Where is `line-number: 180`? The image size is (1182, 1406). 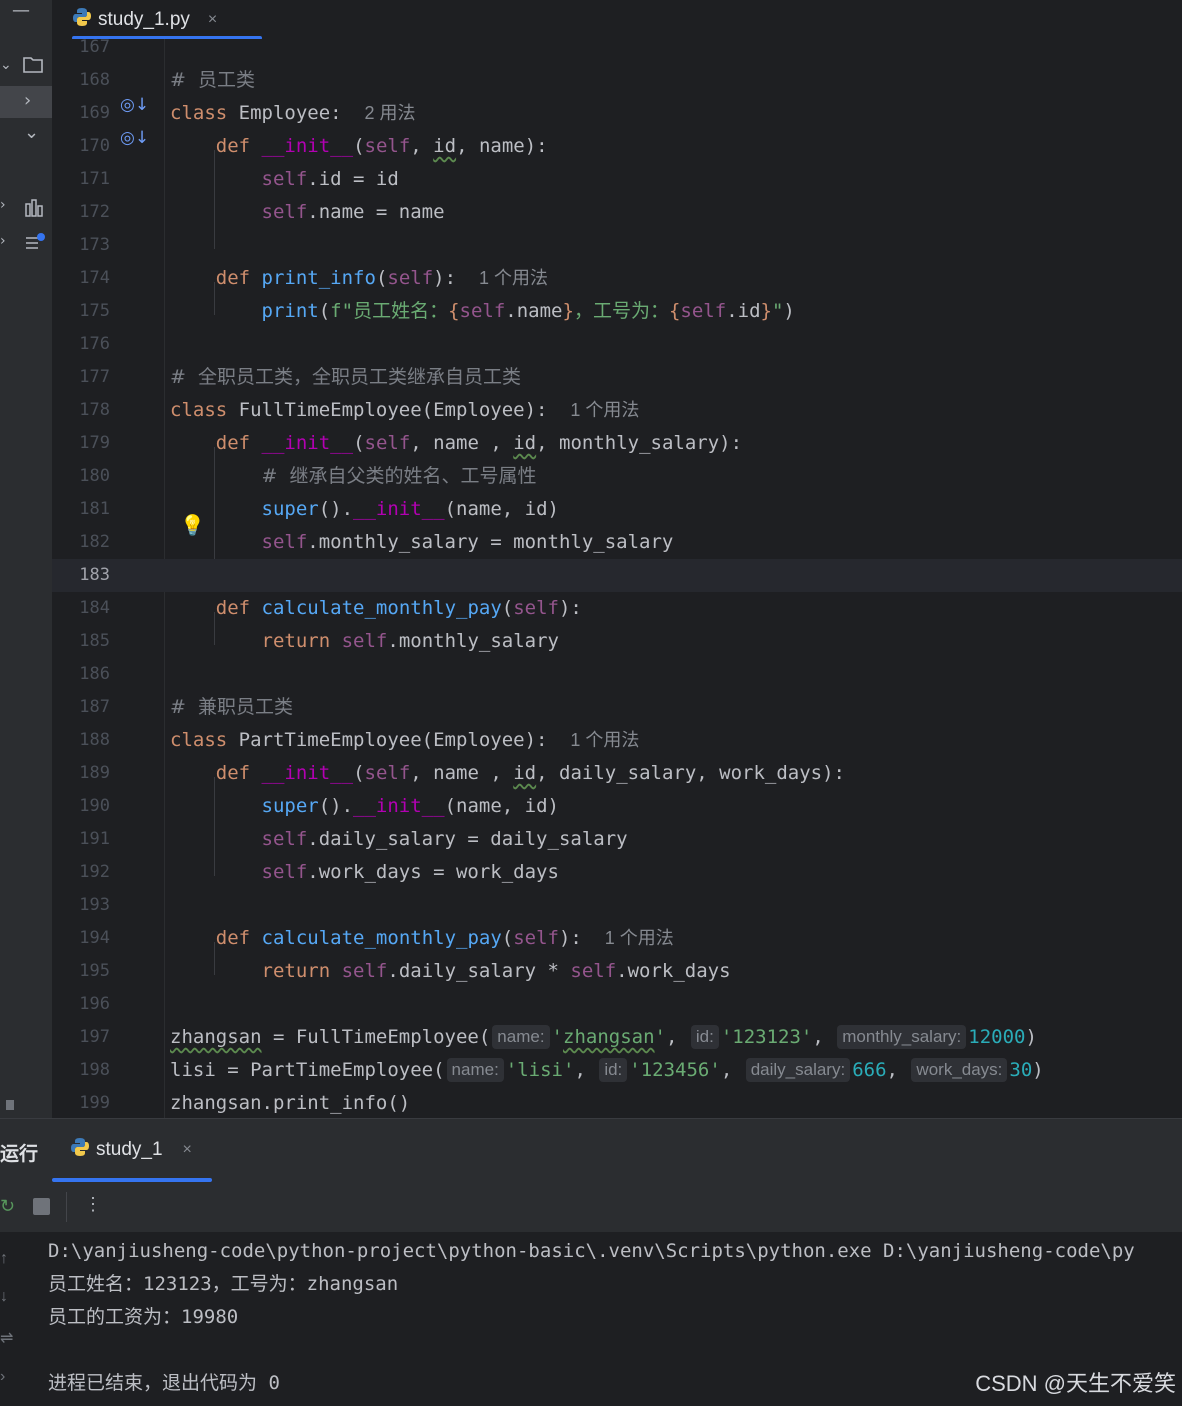 line-number: 180 is located at coordinates (94, 476).